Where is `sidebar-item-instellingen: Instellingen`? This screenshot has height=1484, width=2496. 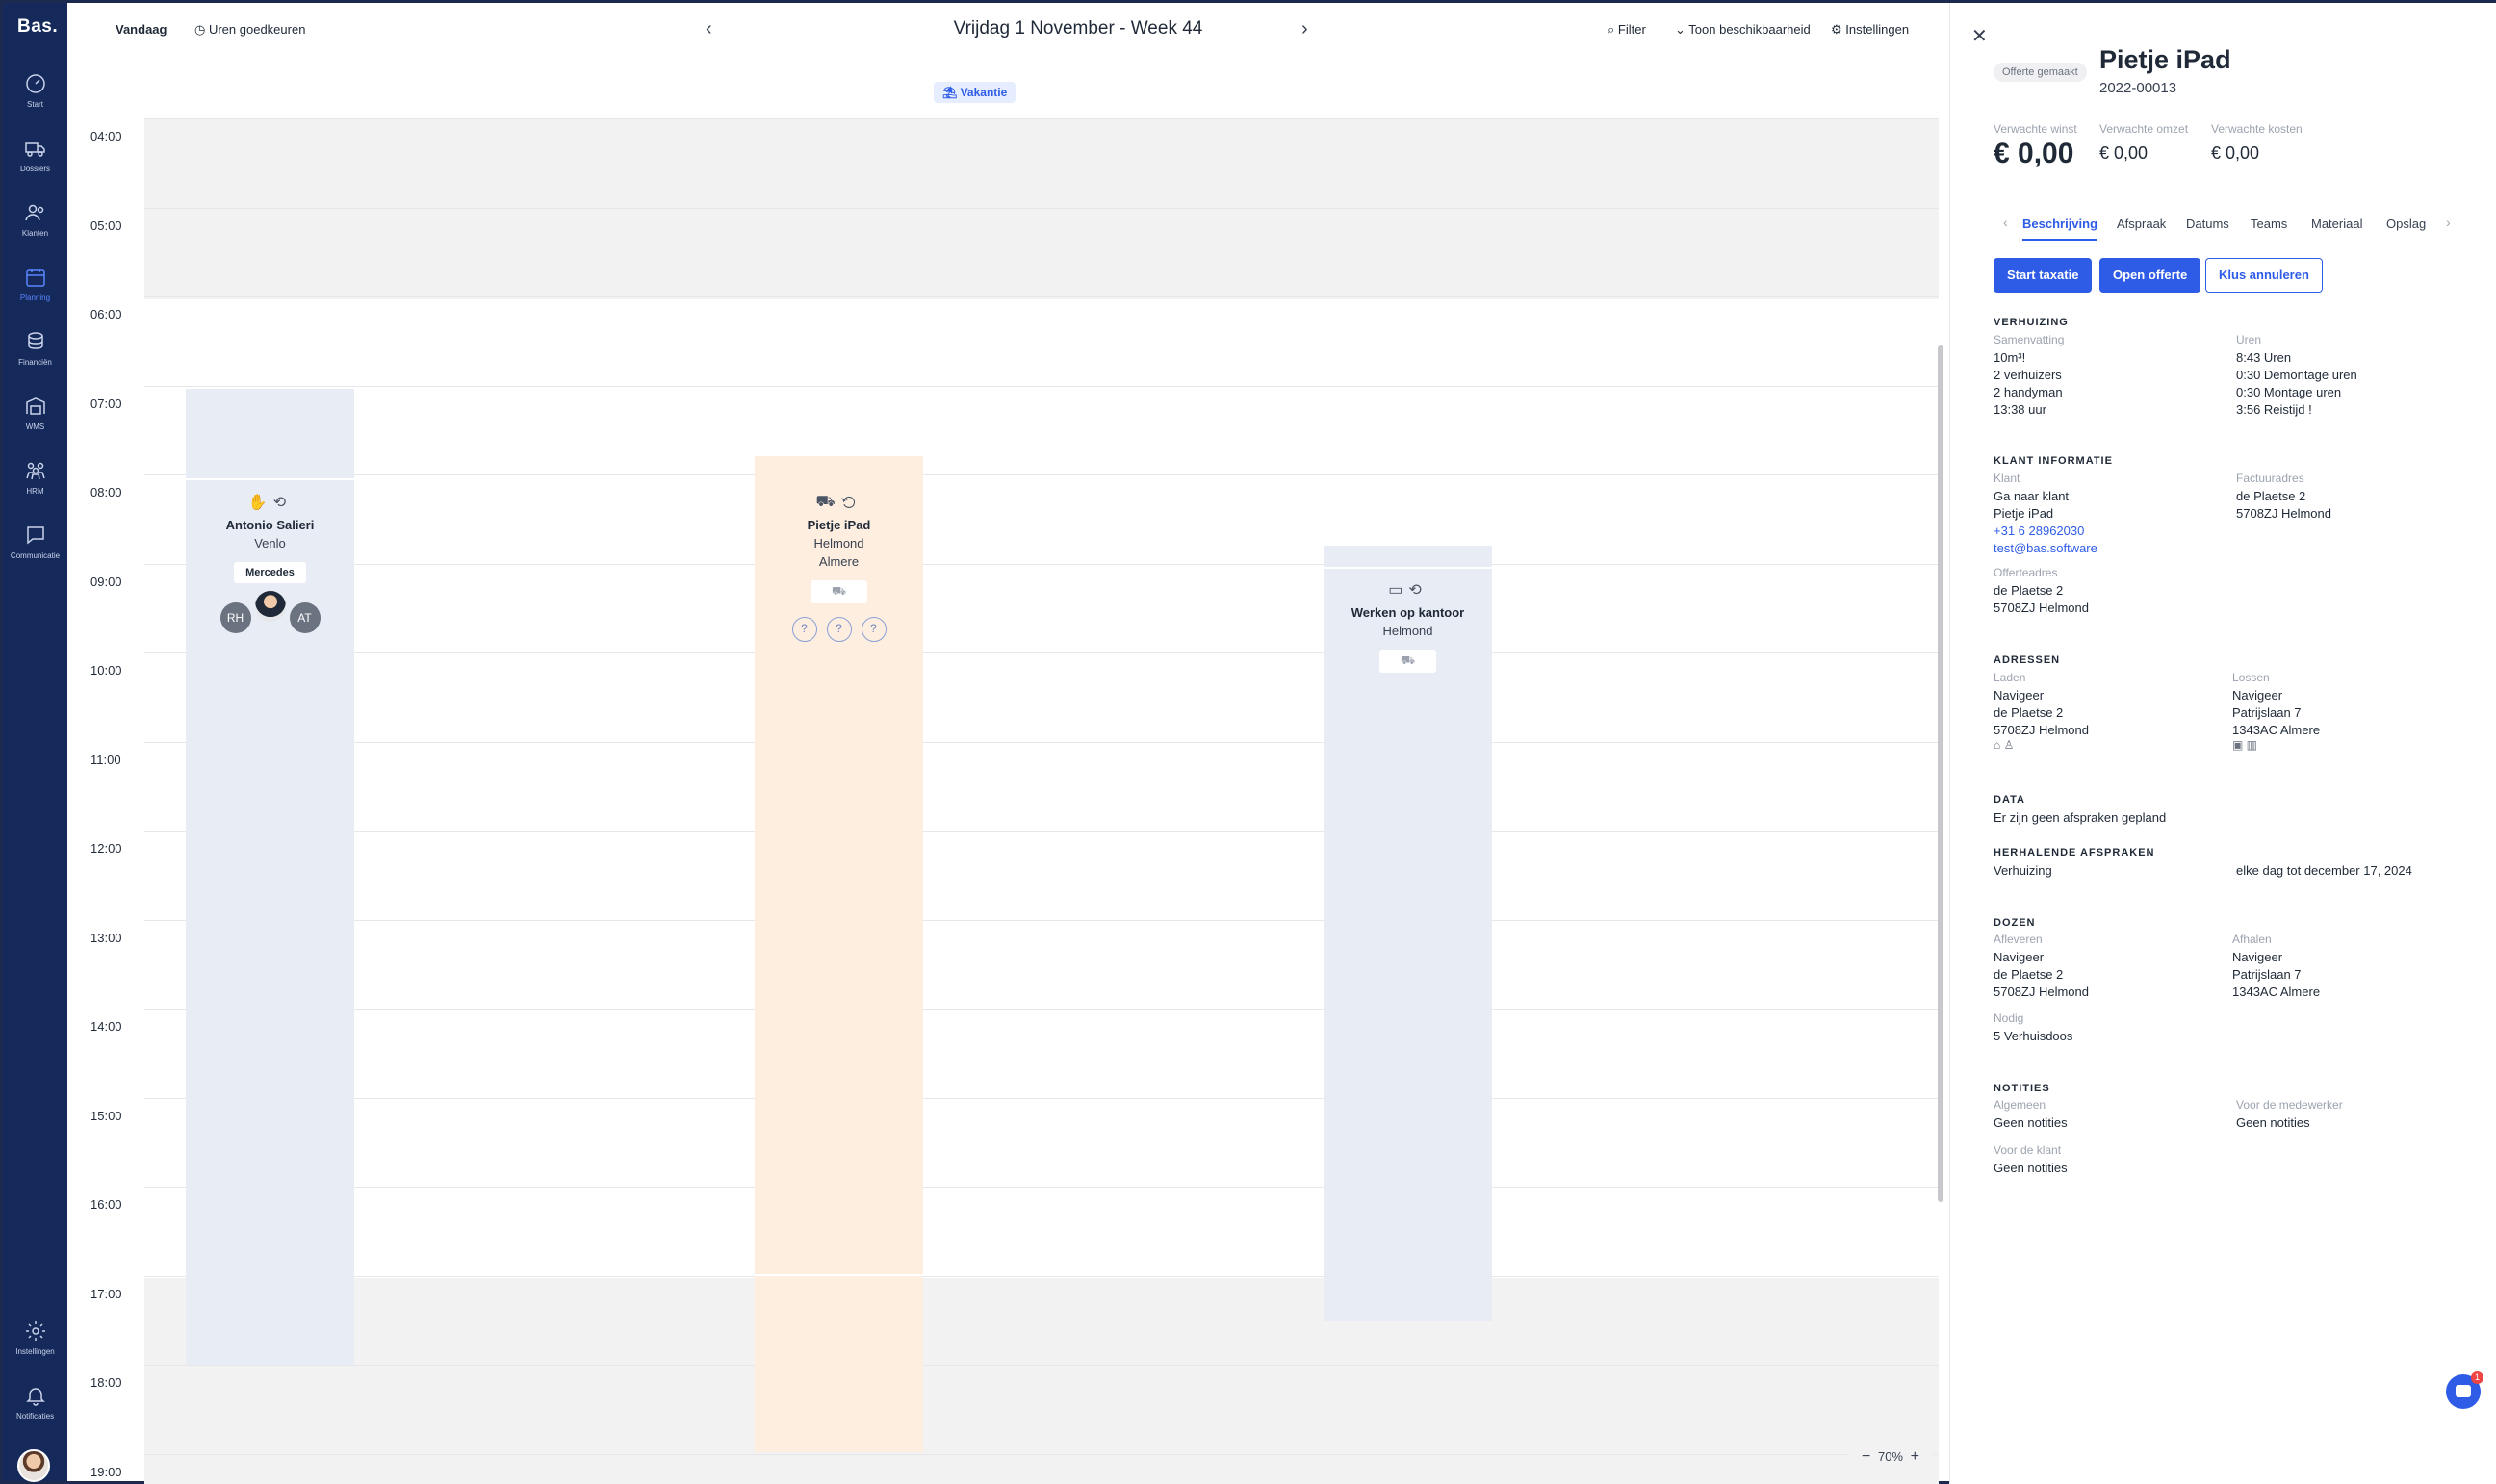 sidebar-item-instellingen: Instellingen is located at coordinates (35, 1346).